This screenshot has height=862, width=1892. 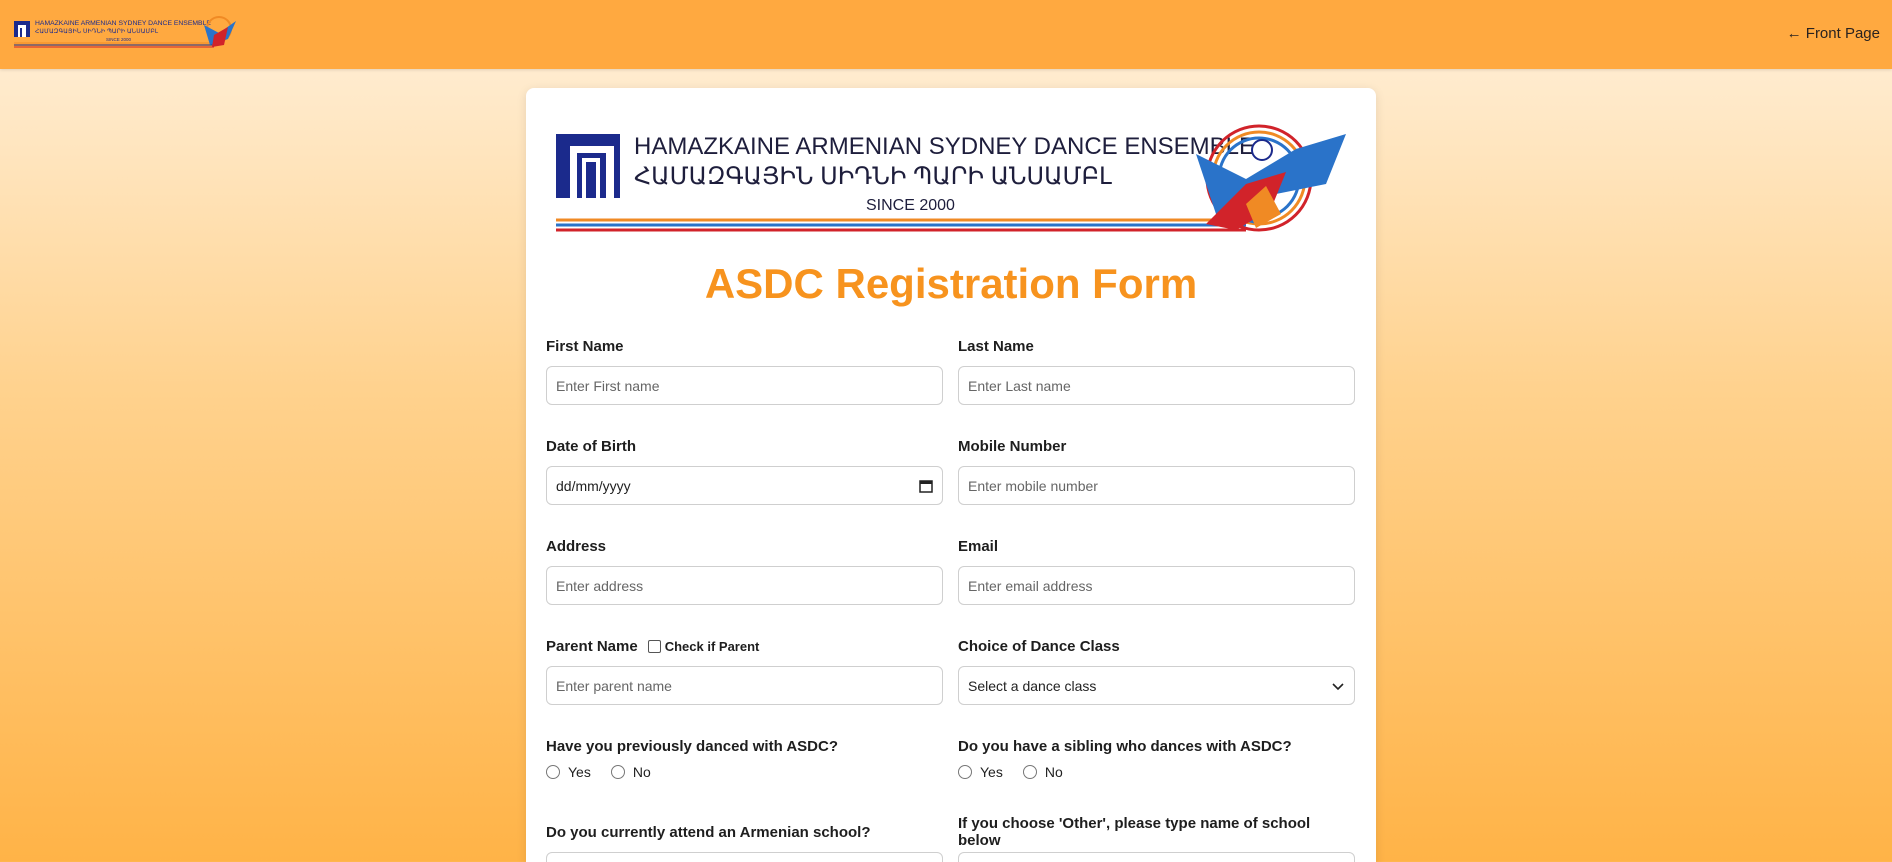 I want to click on sibling-radios: Yes No, so click(x=1156, y=772).